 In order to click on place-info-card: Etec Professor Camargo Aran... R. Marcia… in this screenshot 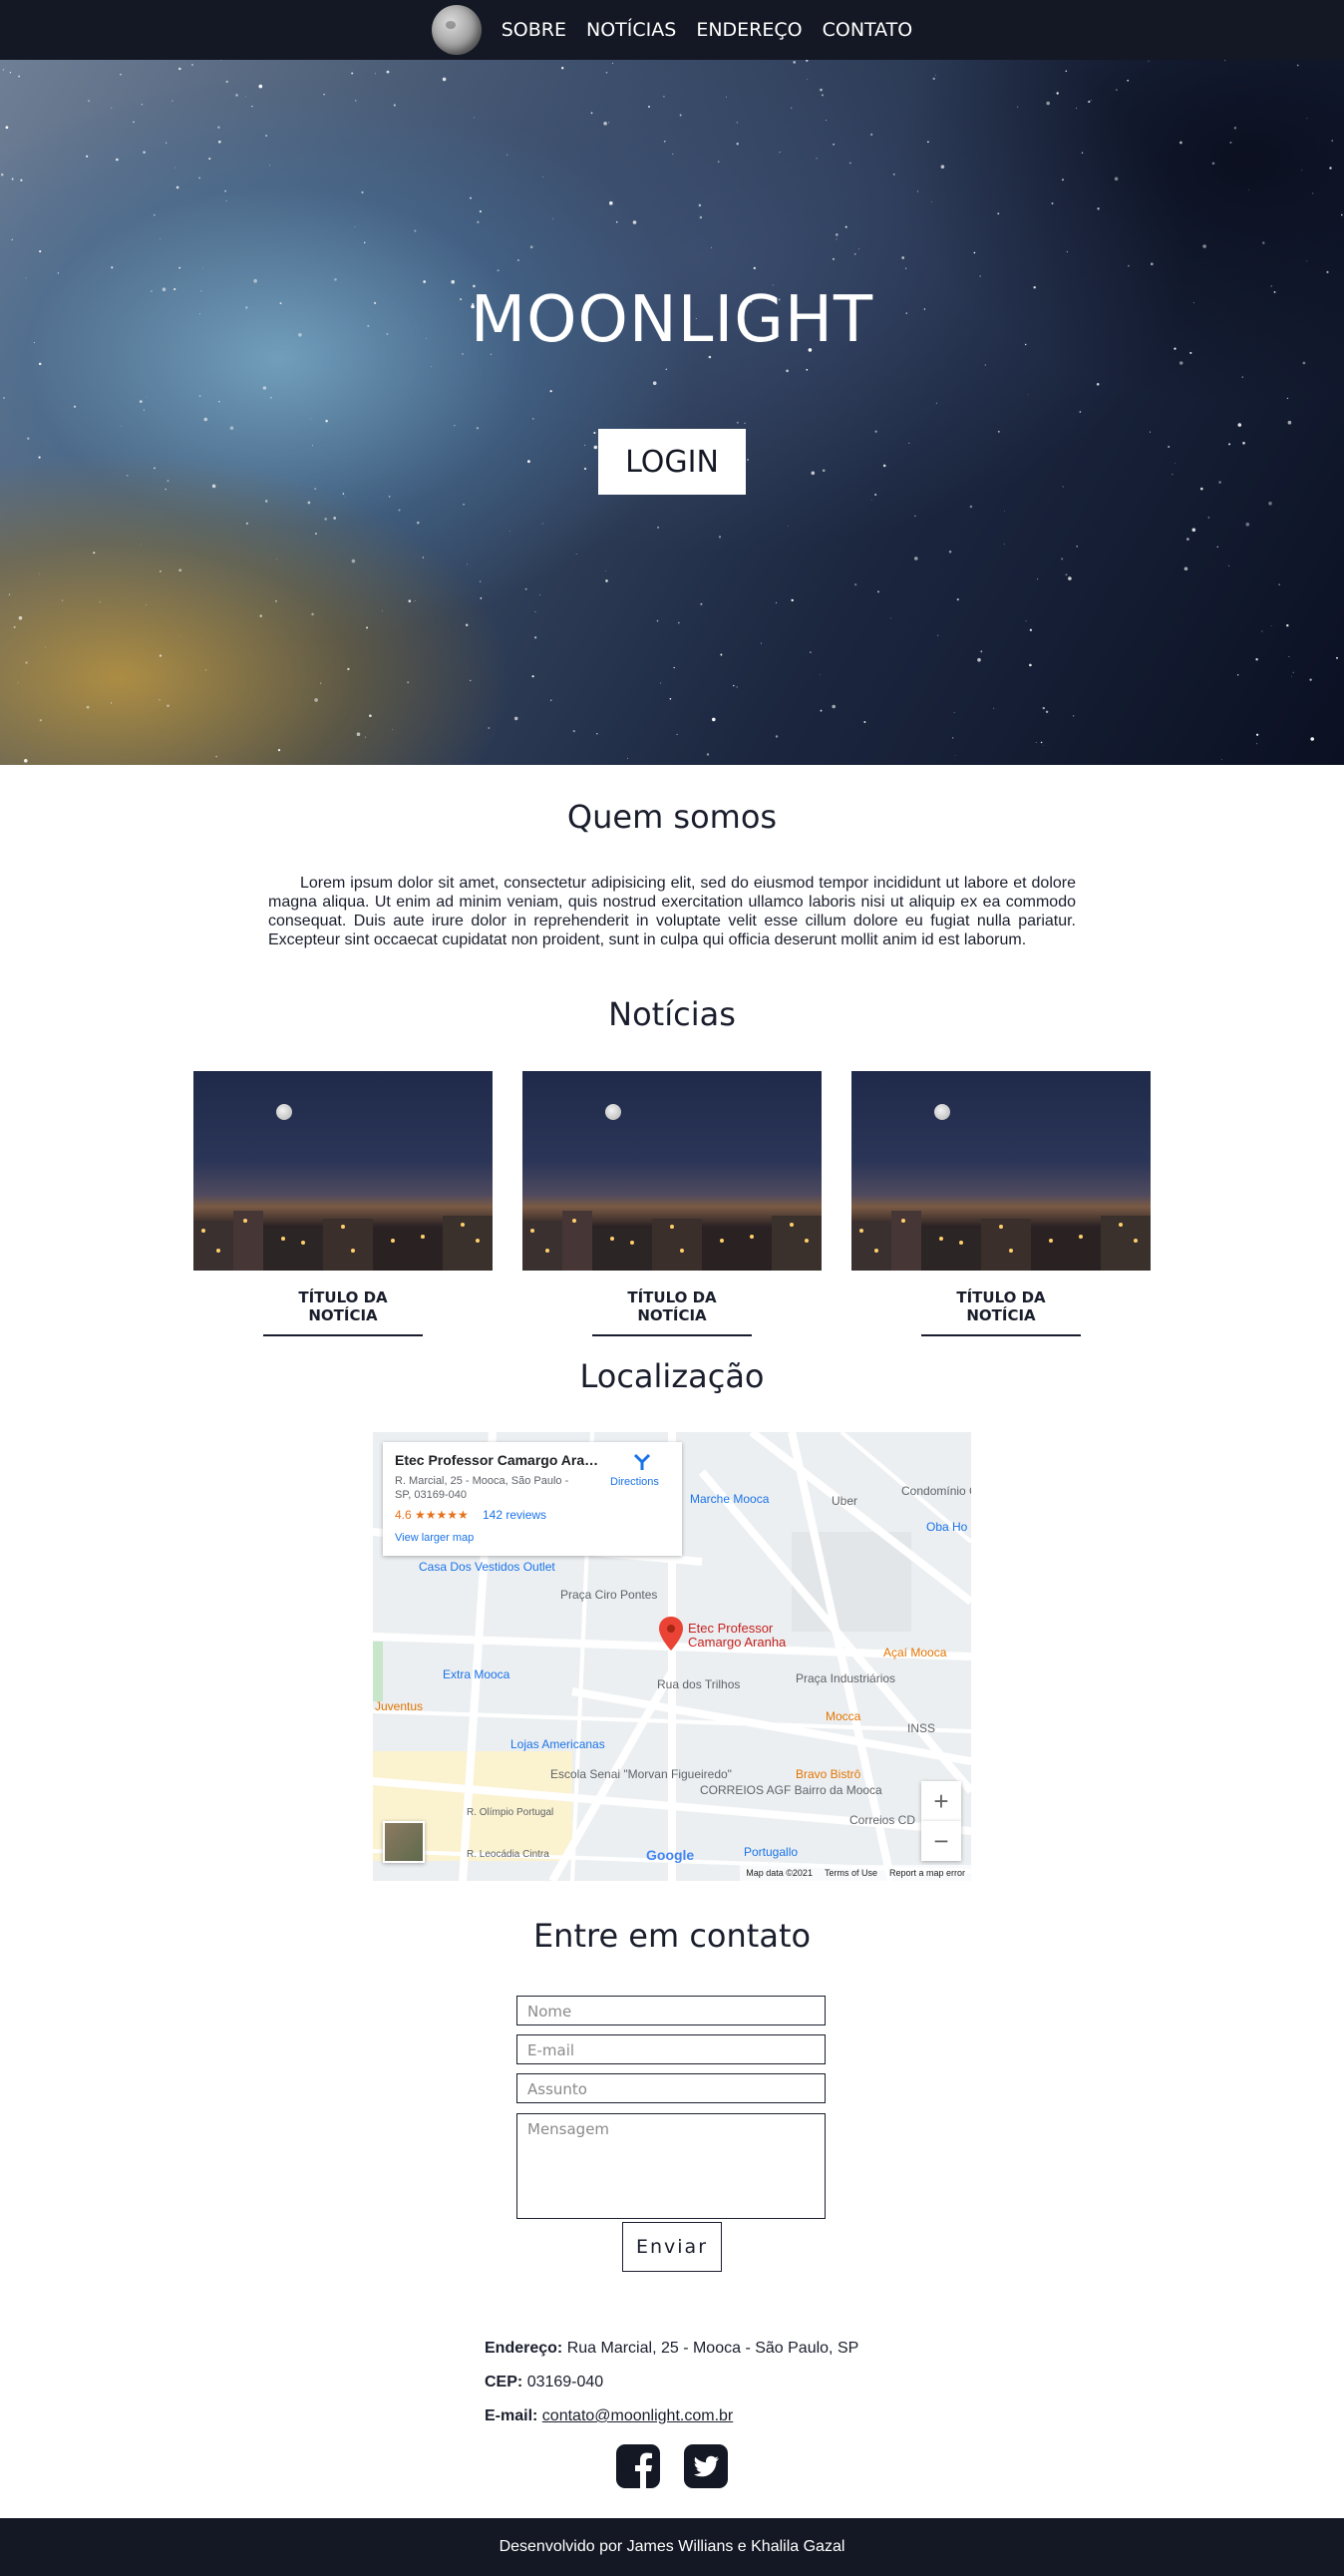, I will do `click(532, 1499)`.